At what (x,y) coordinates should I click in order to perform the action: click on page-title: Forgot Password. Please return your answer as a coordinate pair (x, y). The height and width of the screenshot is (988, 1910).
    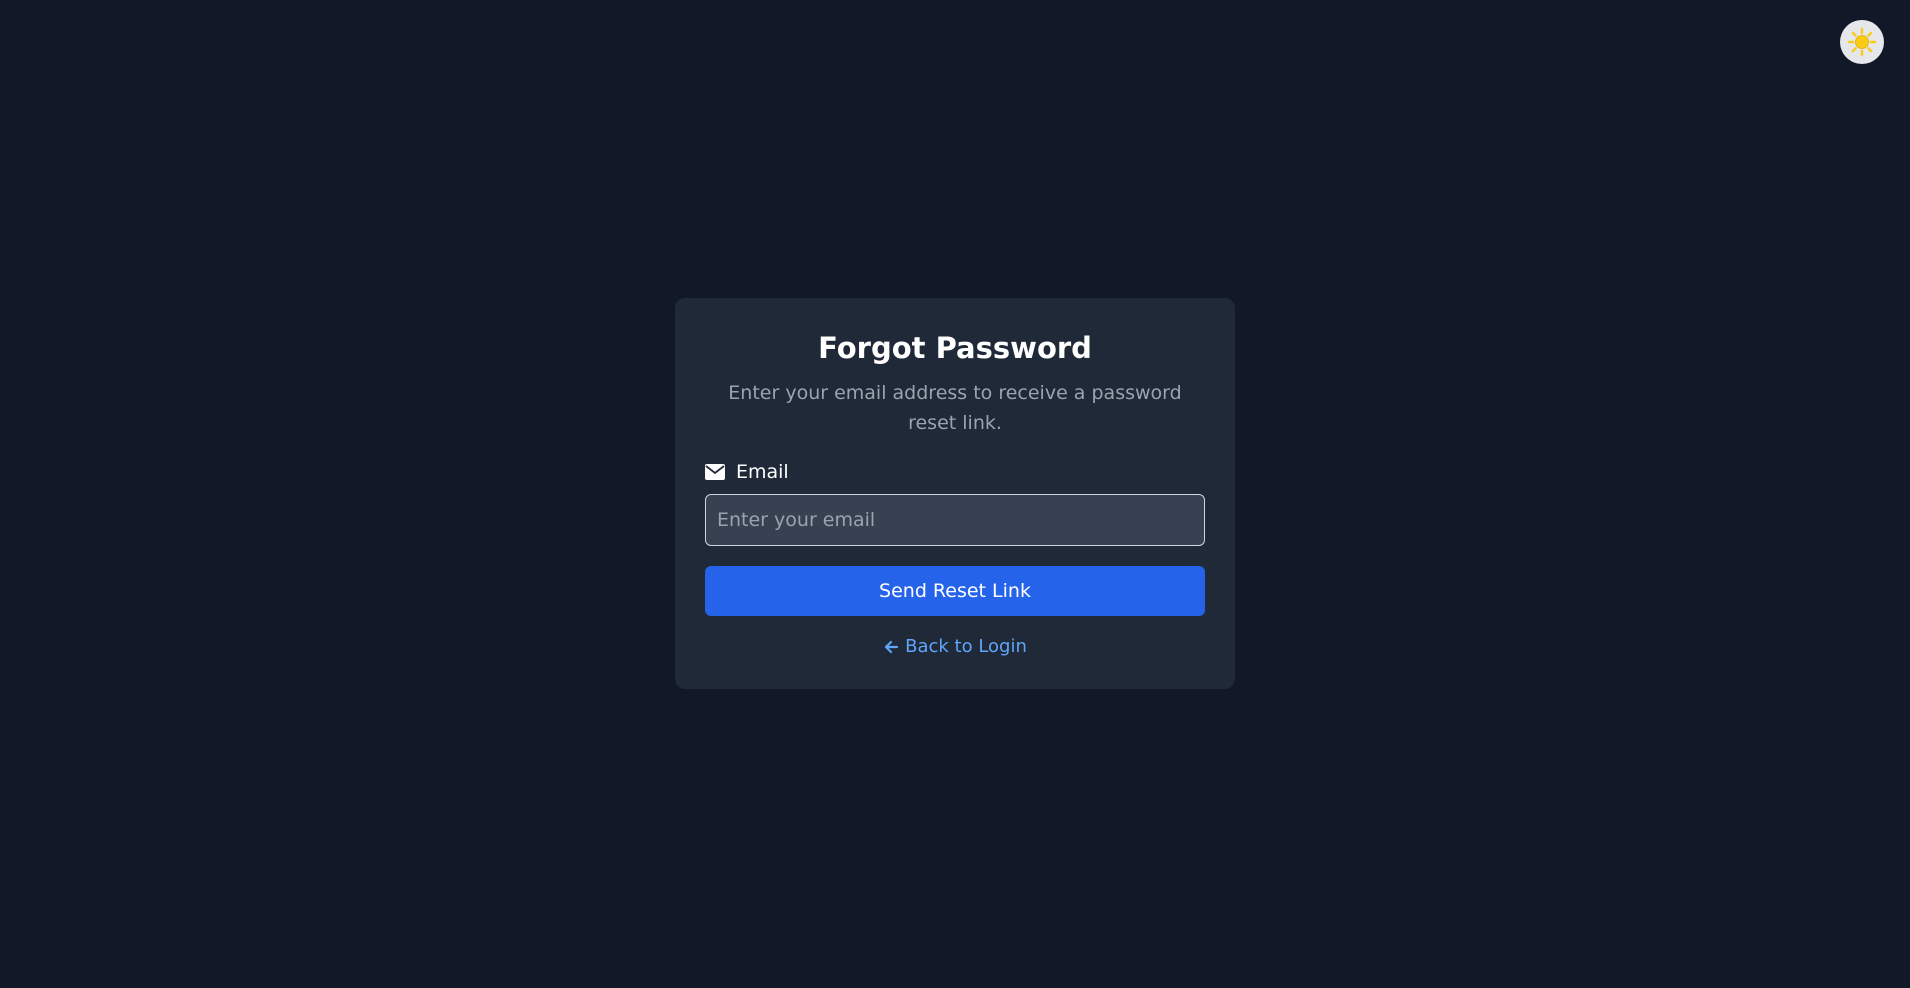
    Looking at the image, I should click on (955, 348).